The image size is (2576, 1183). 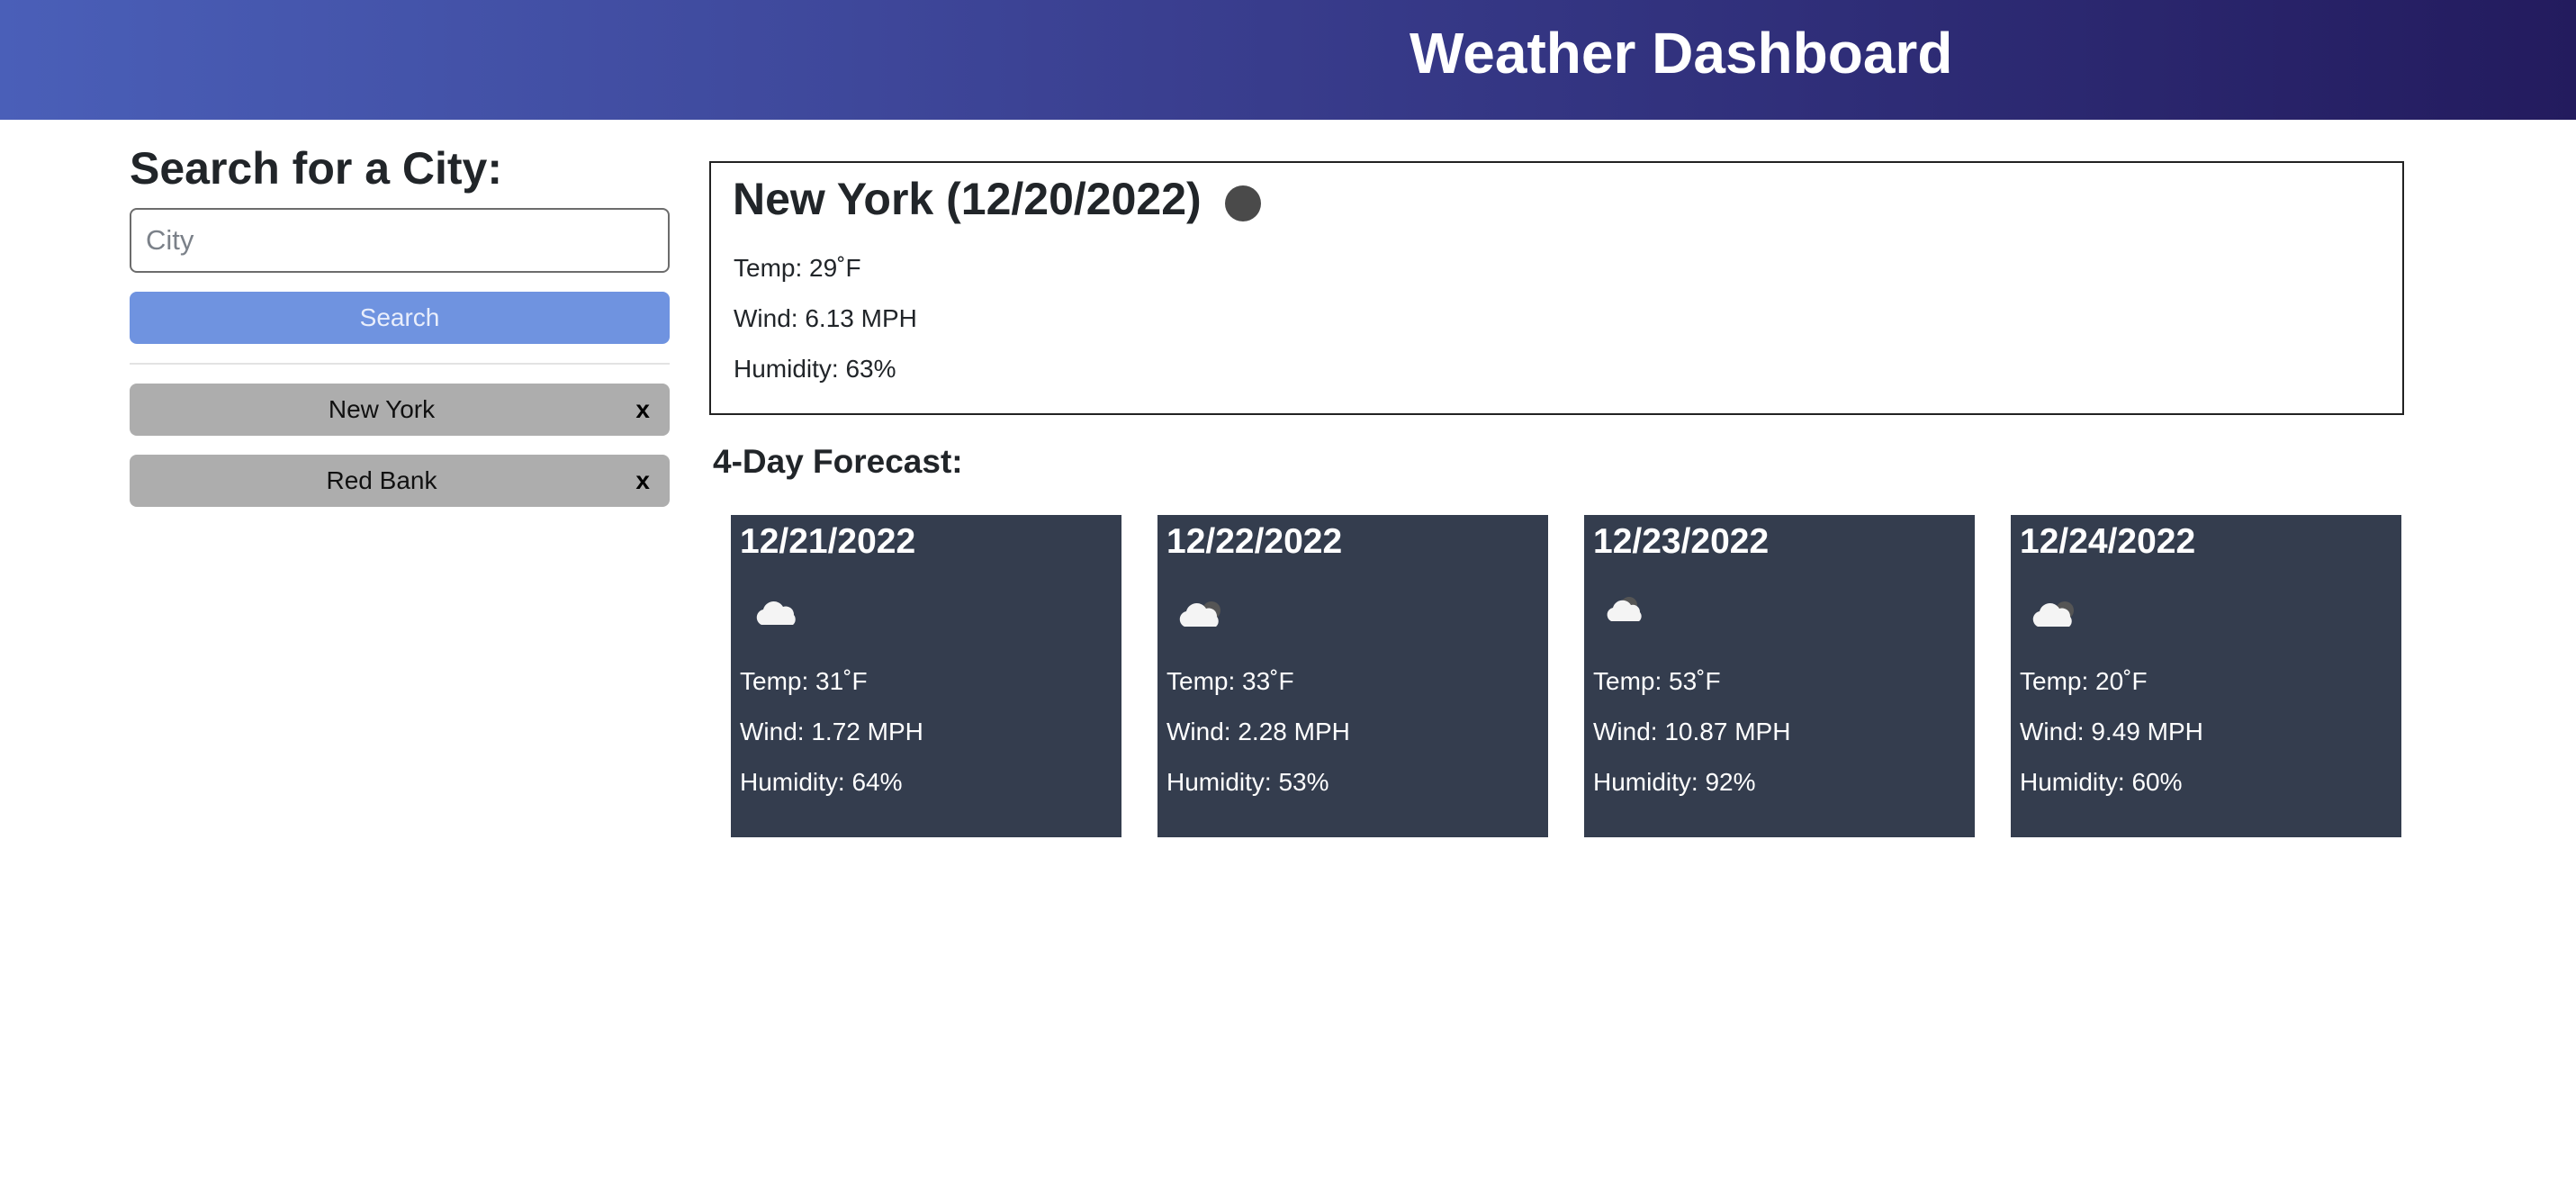 I want to click on history-item-label: New York, so click(x=382, y=410).